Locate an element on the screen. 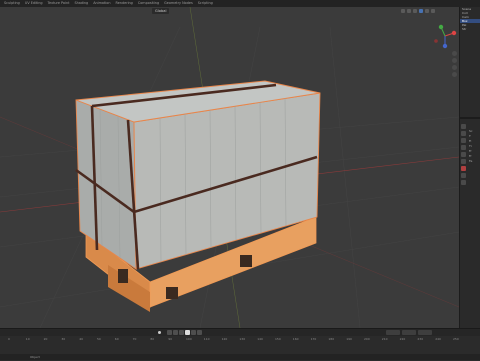  timeline-header is located at coordinates (240, 332).